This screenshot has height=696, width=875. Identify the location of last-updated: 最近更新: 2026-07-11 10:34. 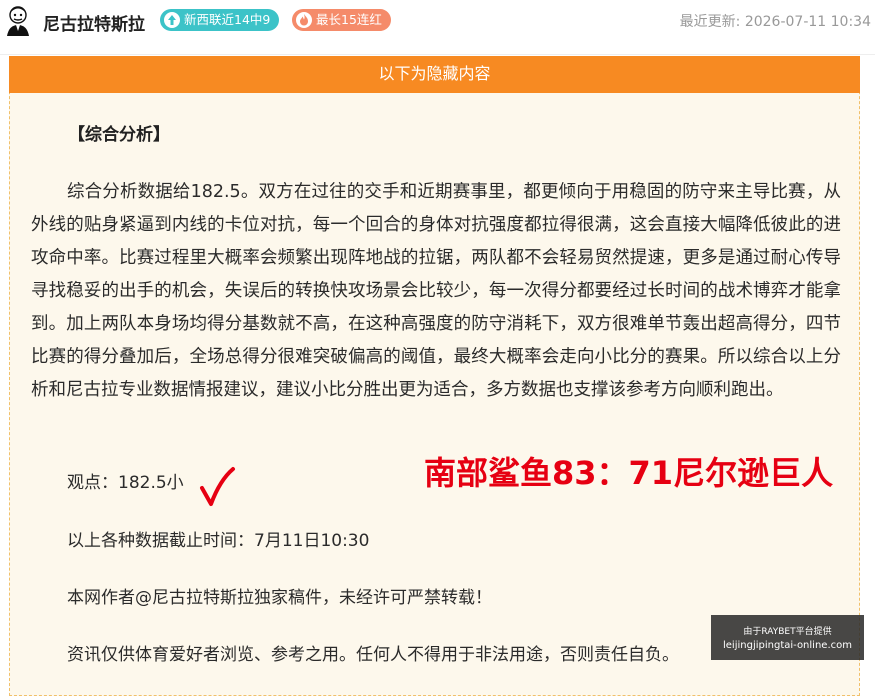
(775, 21).